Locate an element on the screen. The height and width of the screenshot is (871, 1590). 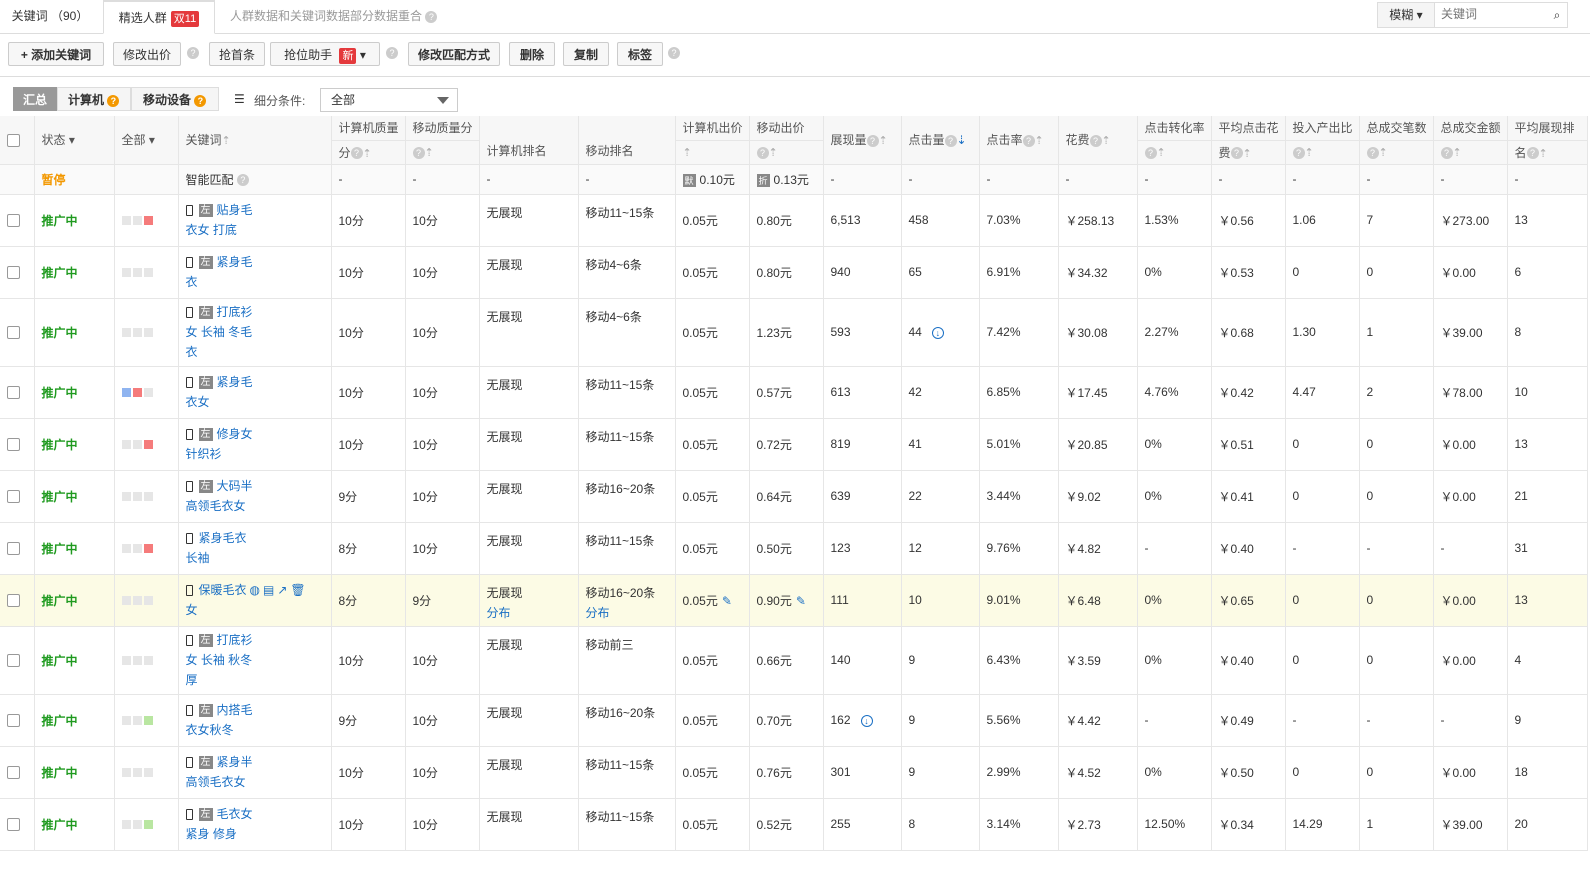
match-mode-select: 模糊 ▾ is located at coordinates (1406, 15).